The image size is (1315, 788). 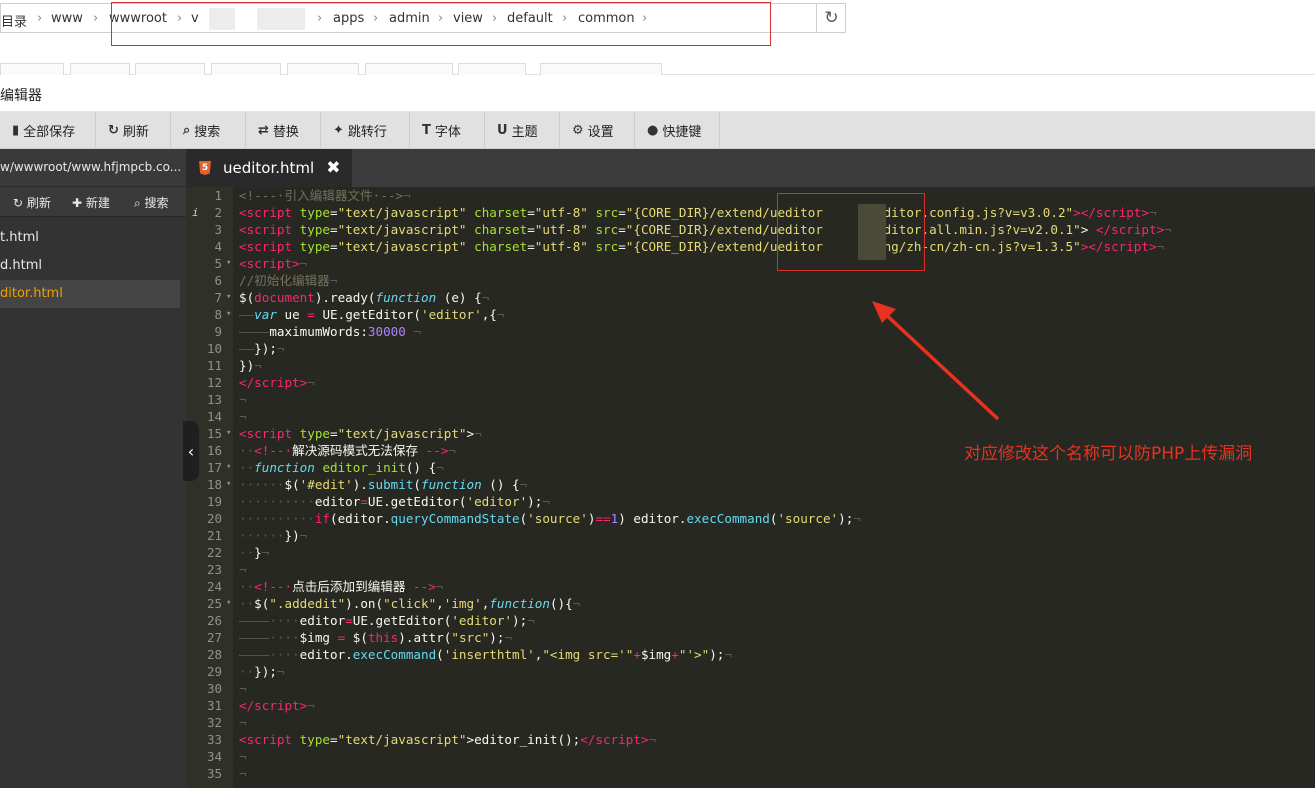 I want to click on code-line: ······$('#edit').submit(function () {¬, so click(x=383, y=484).